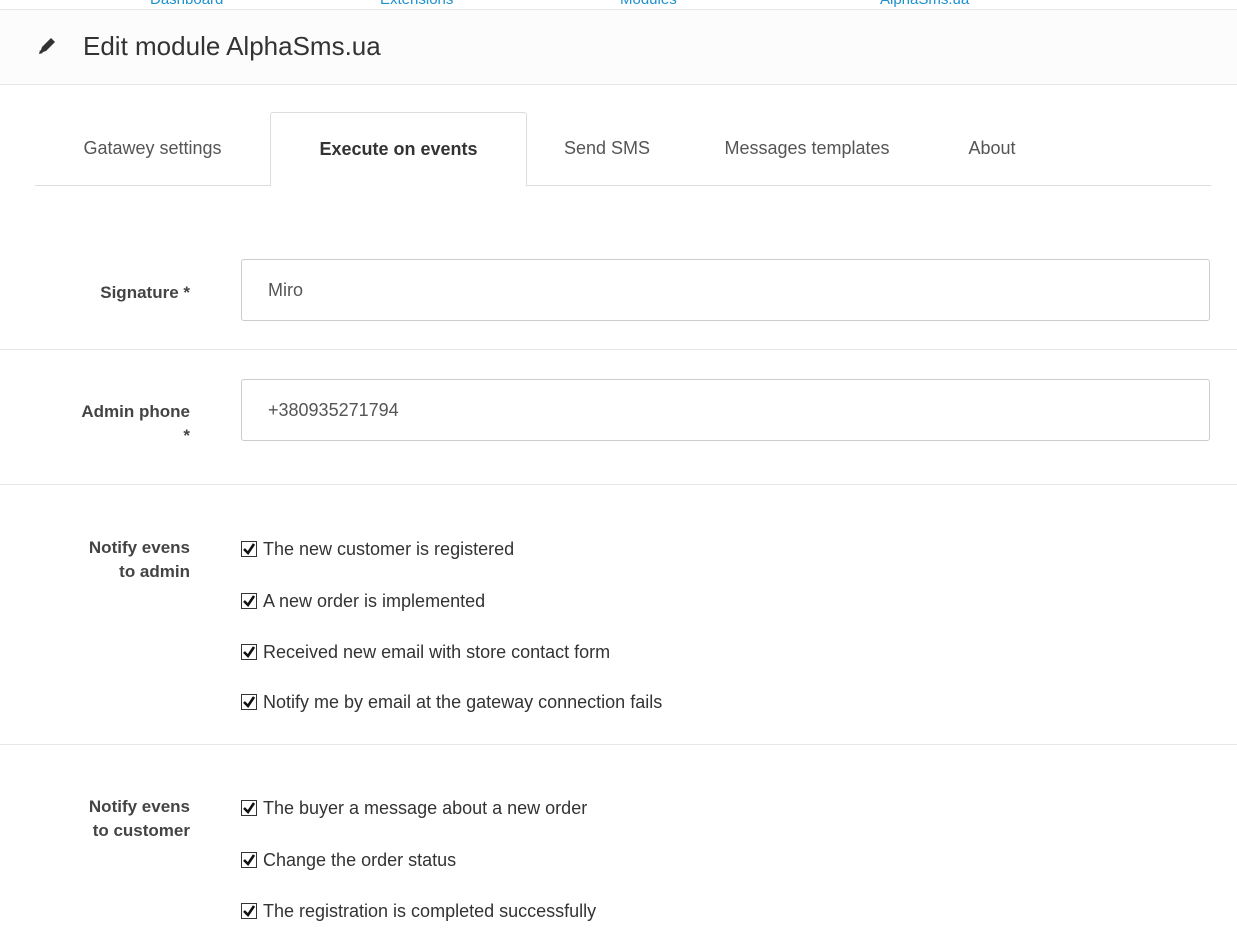 Image resolution: width=1237 pixels, height=944 pixels. Describe the element at coordinates (95, 424) in the screenshot. I see `admin-phone-label: Admin phone *` at that location.